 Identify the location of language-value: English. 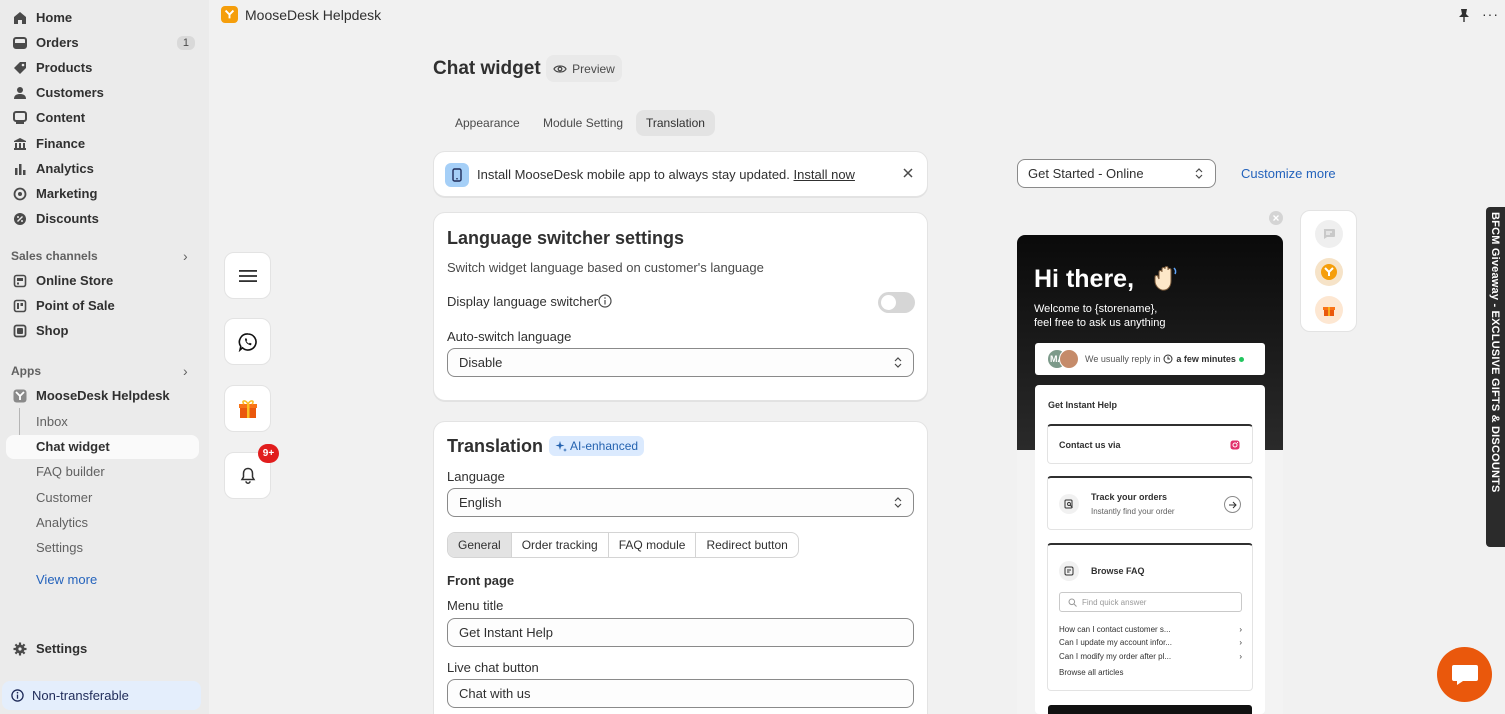
(480, 502).